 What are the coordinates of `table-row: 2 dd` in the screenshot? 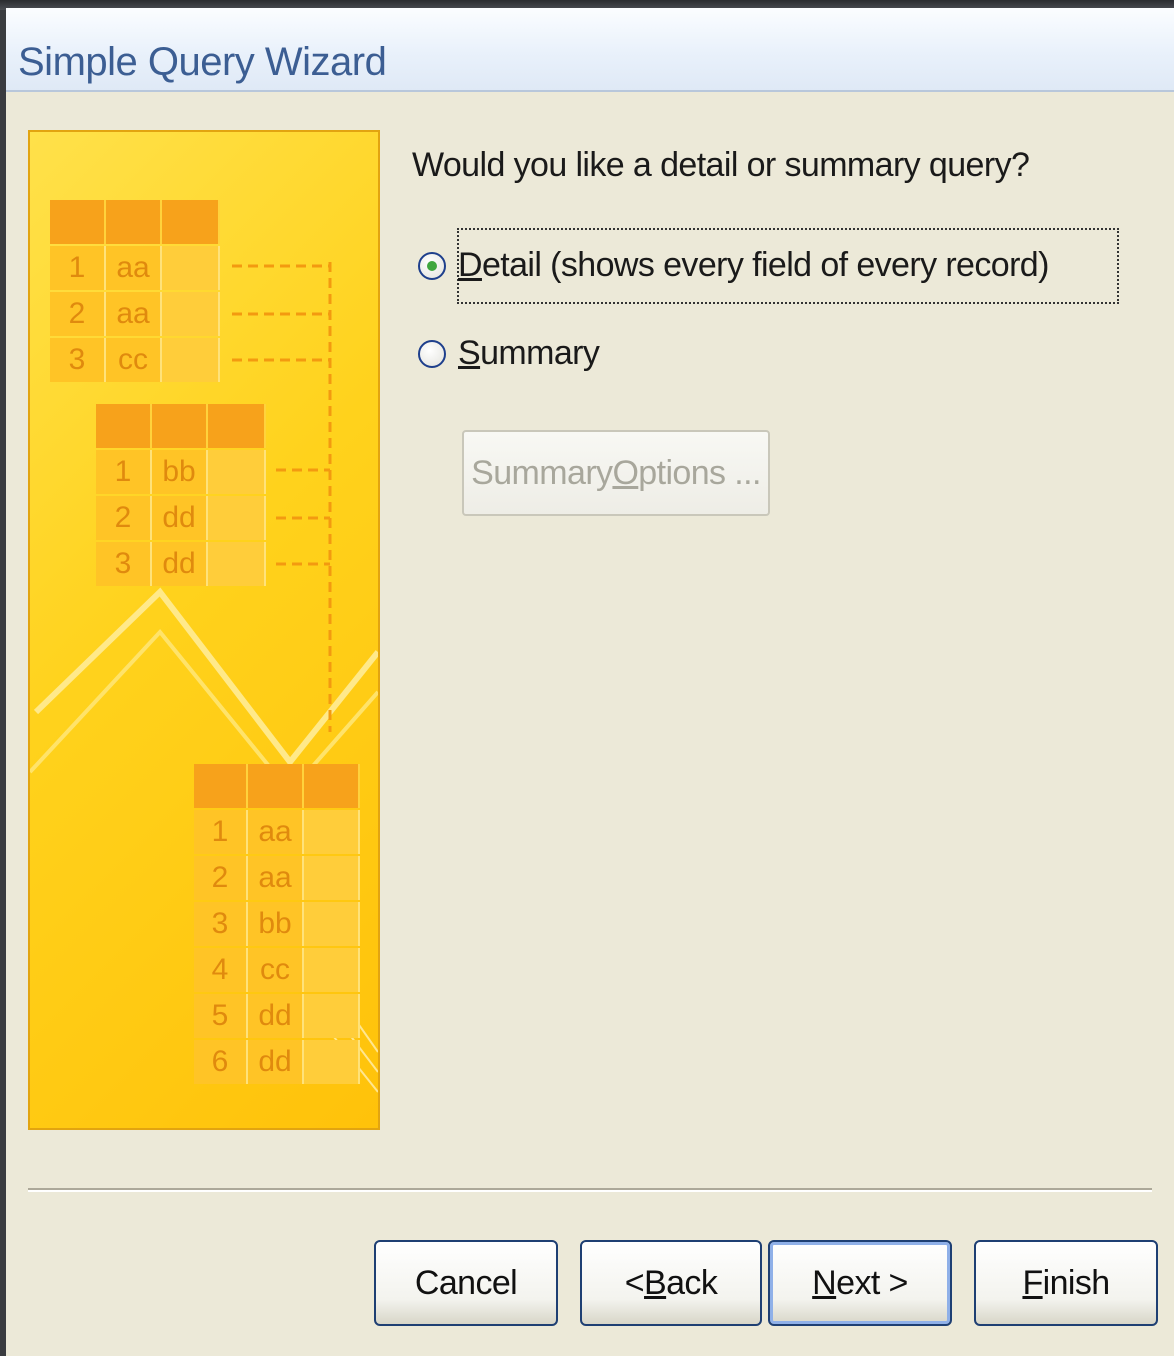 It's located at (181, 518).